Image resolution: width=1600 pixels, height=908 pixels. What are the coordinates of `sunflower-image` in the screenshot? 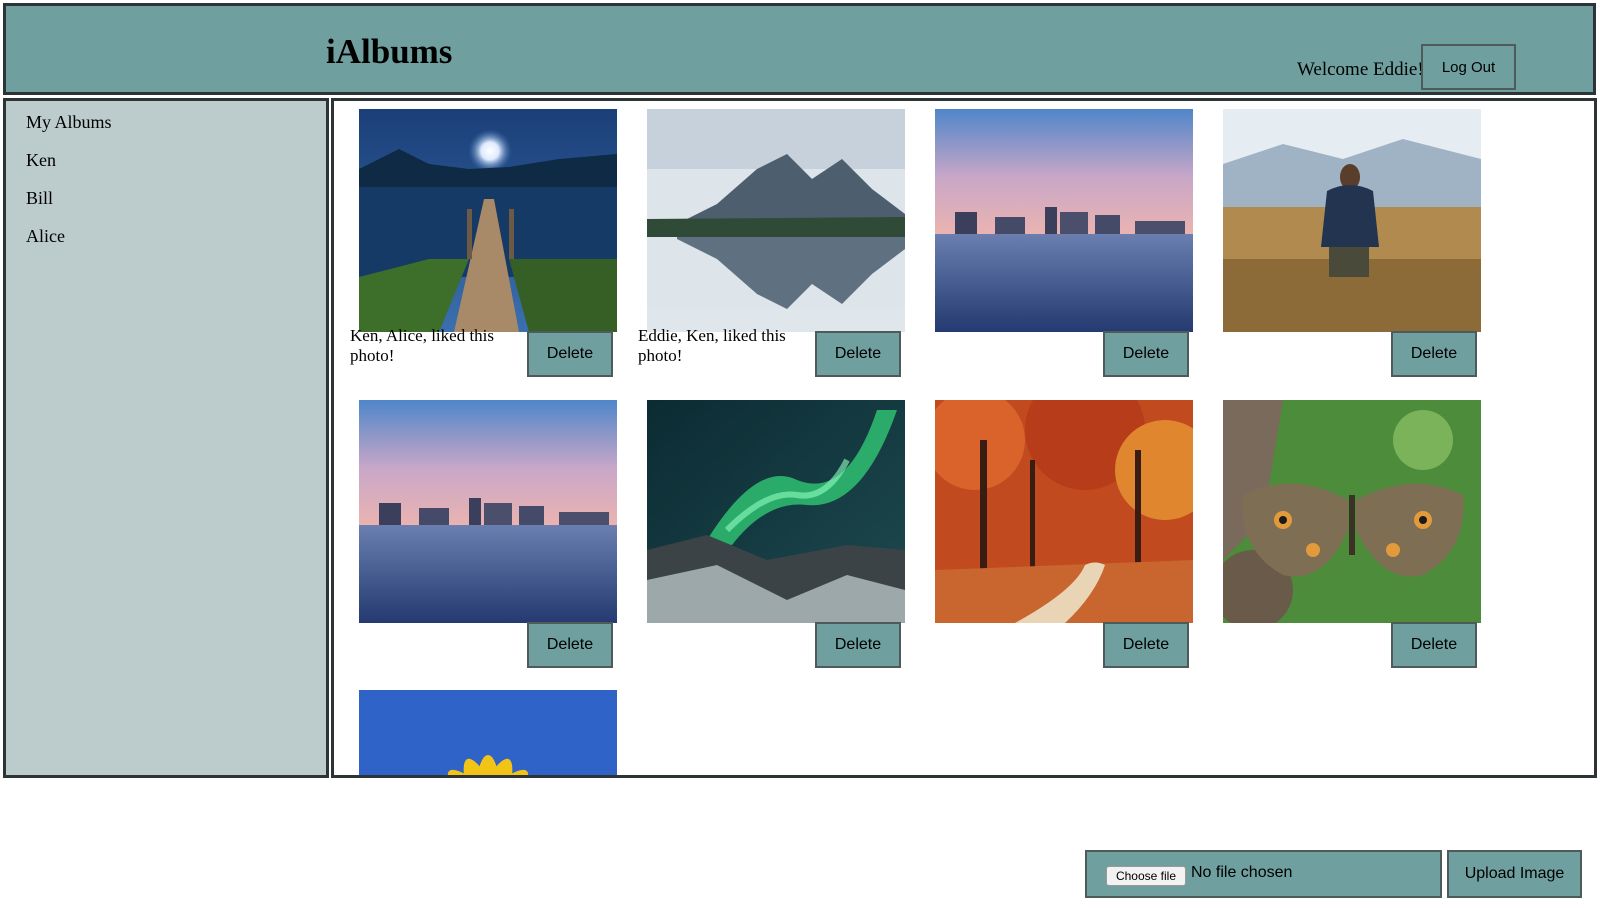 It's located at (488, 732).